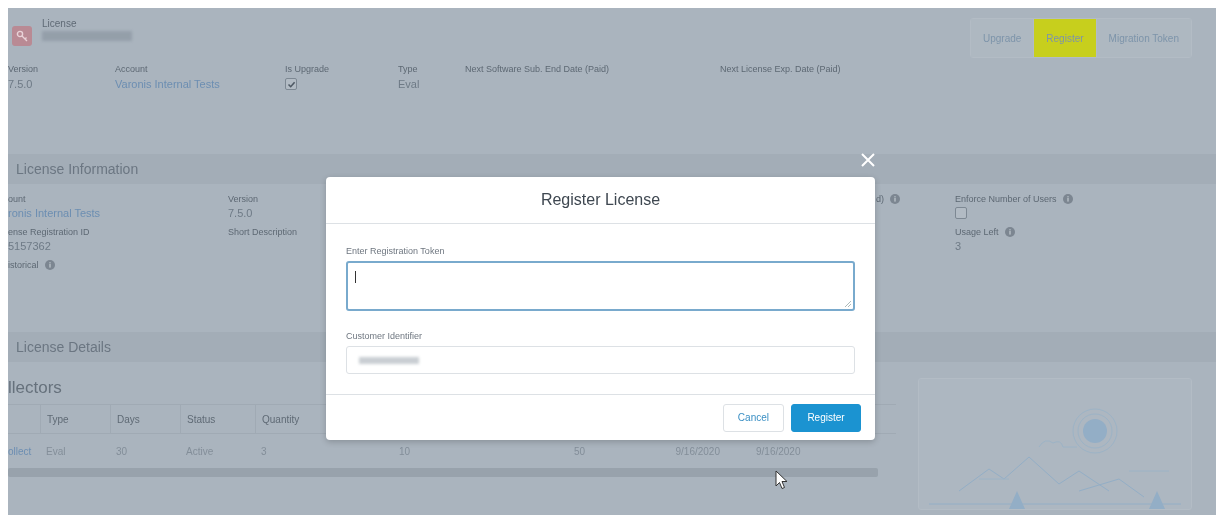  Describe the element at coordinates (396, 251) in the screenshot. I see `field-label: Enter Registration Token` at that location.